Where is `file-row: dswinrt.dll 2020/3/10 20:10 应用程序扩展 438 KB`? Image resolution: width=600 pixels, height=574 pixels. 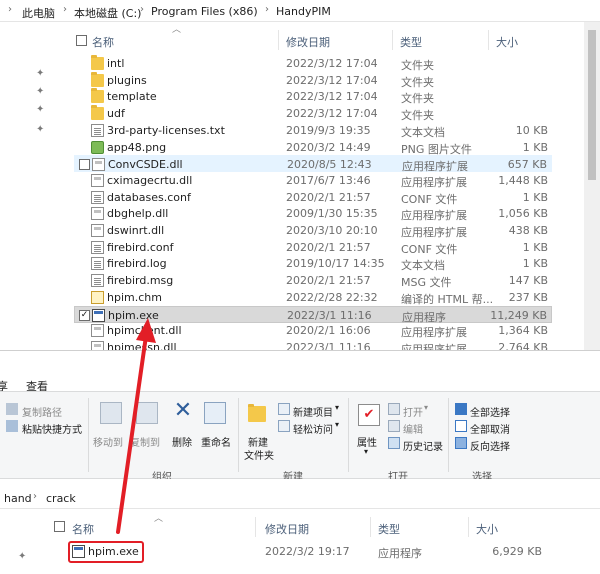
file-row: dswinrt.dll 2020/3/10 20:10 应用程序扩展 438 KB is located at coordinates (313, 230).